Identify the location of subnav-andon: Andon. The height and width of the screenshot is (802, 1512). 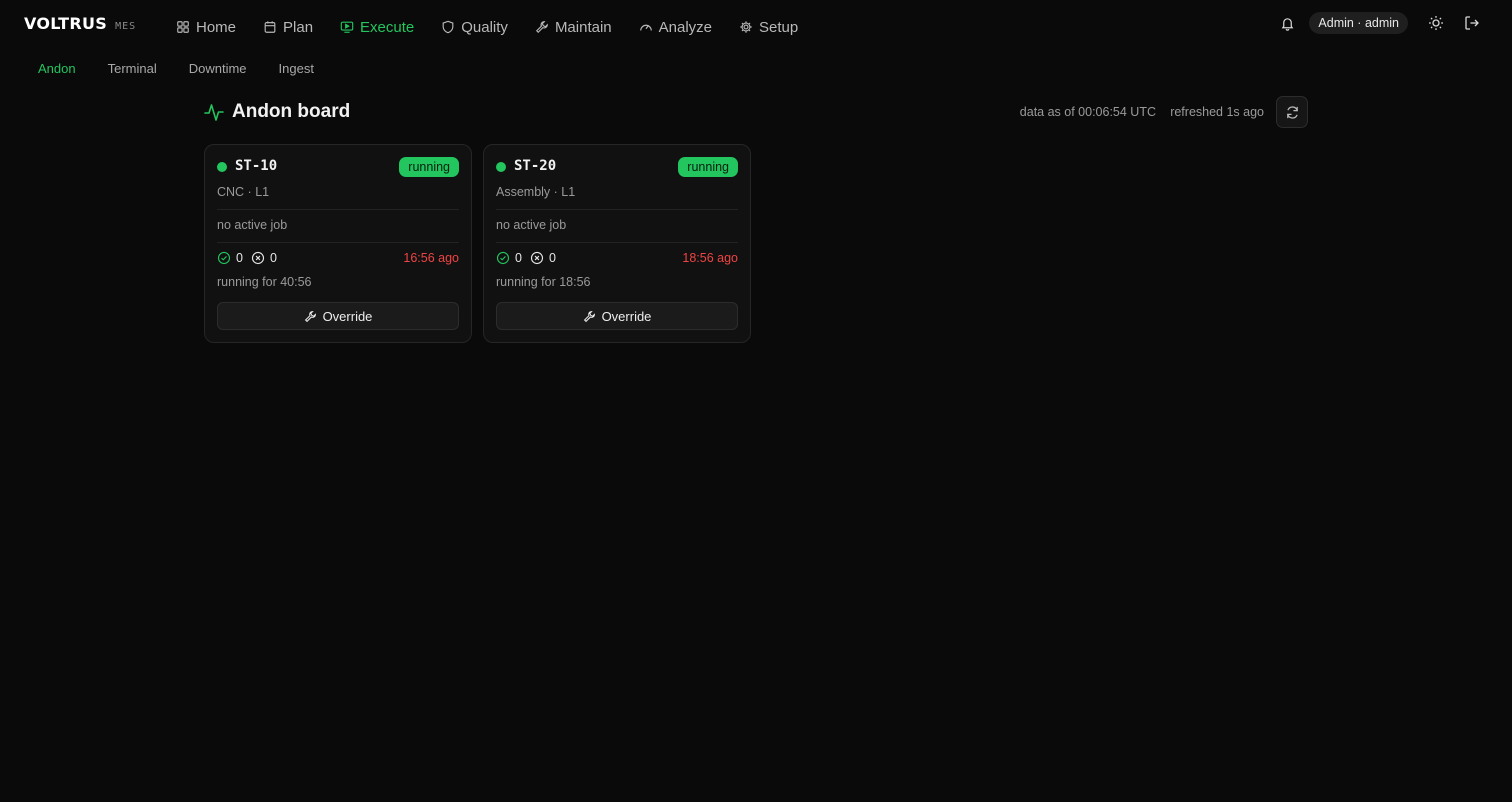
(57, 68).